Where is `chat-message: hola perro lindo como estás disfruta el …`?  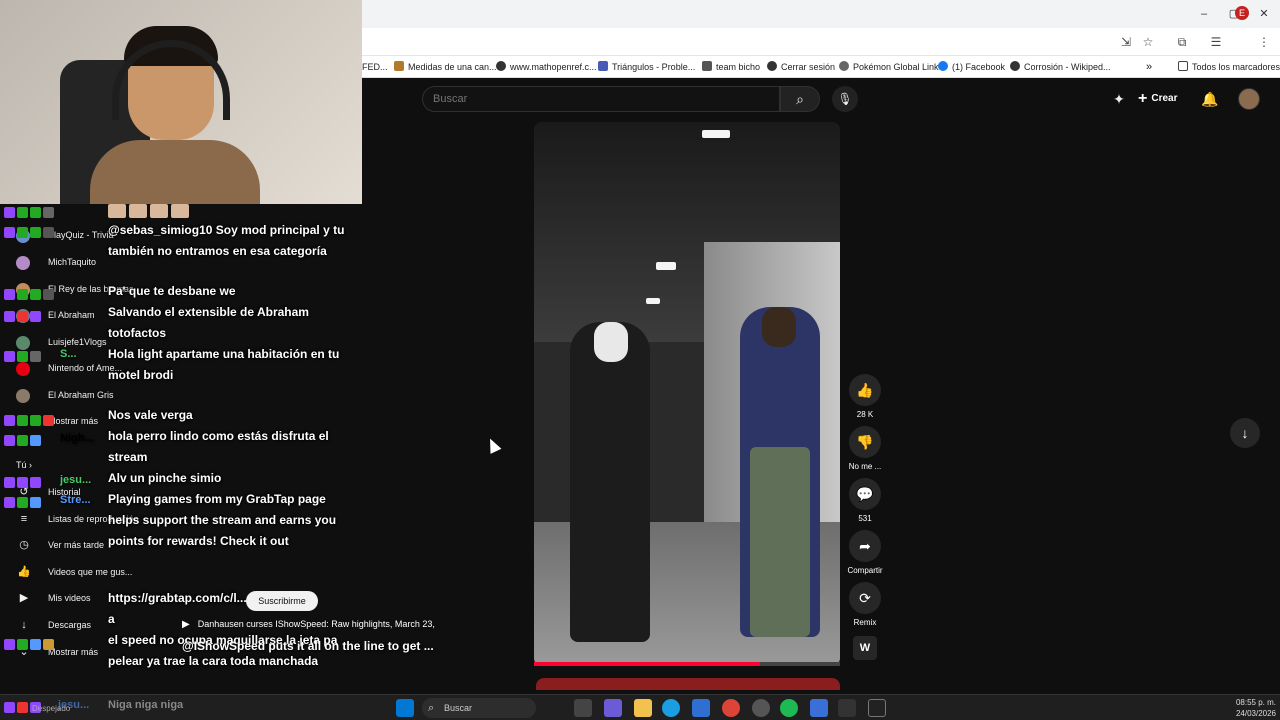
chat-message: hola perro lindo como estás disfruta el … is located at coordinates (218, 446).